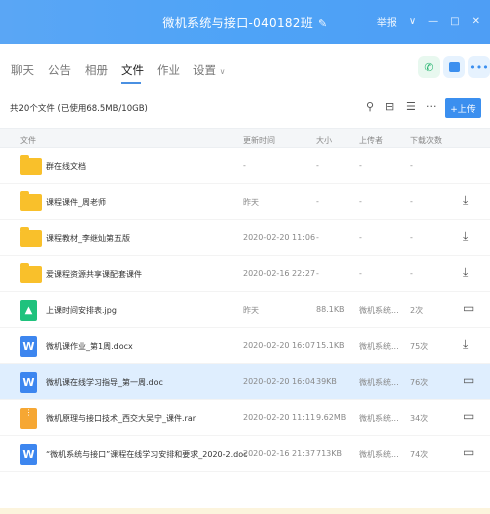 The width and height of the screenshot is (490, 514). What do you see at coordinates (88, 238) in the screenshot?
I see `file-name: 课程教材_李继灿第五版` at bounding box center [88, 238].